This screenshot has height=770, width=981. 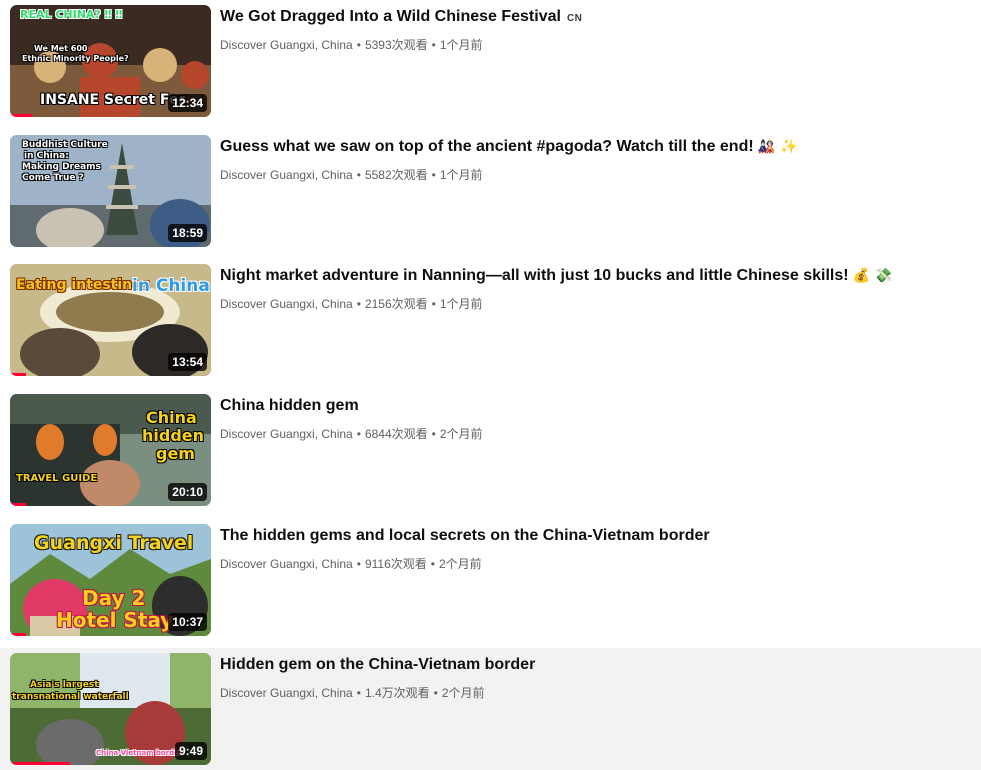 What do you see at coordinates (113, 100) in the screenshot?
I see `thumbnail-overlay-text: INSANE Secret Fes` at bounding box center [113, 100].